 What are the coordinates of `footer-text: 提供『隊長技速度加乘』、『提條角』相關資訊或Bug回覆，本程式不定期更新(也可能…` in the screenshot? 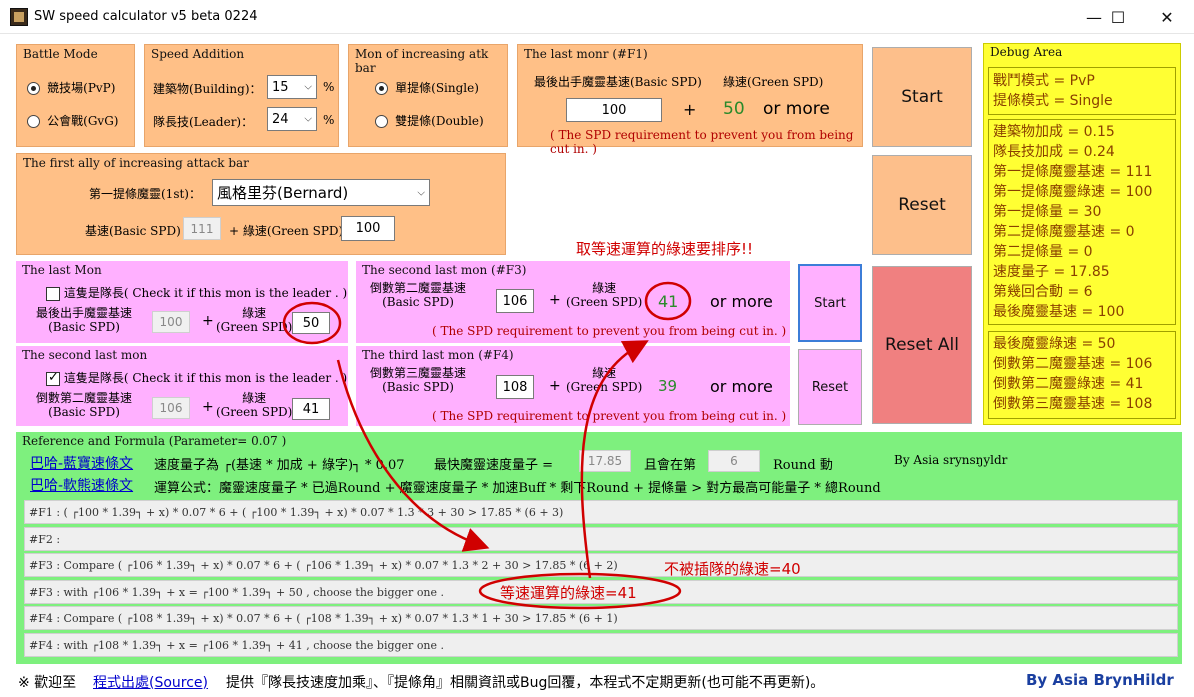 It's located at (525, 683).